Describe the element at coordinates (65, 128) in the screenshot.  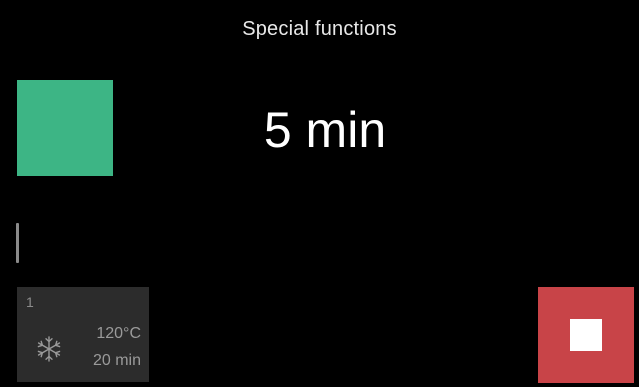
I see `function-tile` at that location.